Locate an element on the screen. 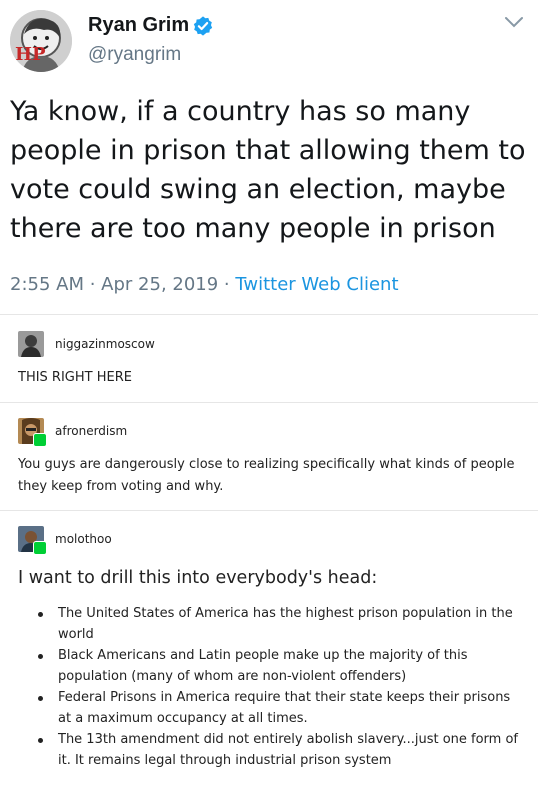 The image size is (538, 788). post-text: THIS RIGHT HERE is located at coordinates (75, 377).